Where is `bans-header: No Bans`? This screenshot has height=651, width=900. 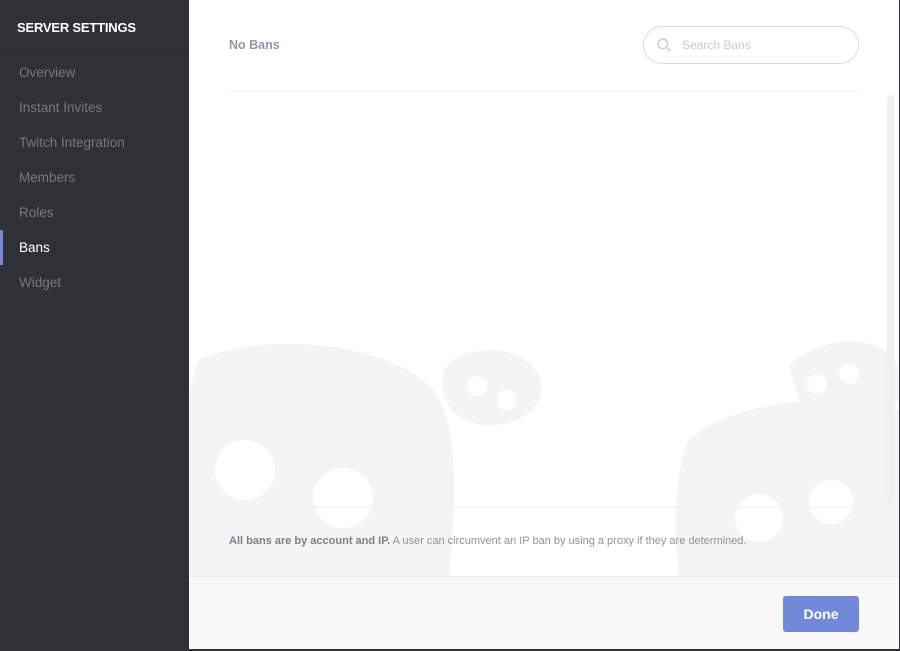
bans-header: No Bans is located at coordinates (544, 45).